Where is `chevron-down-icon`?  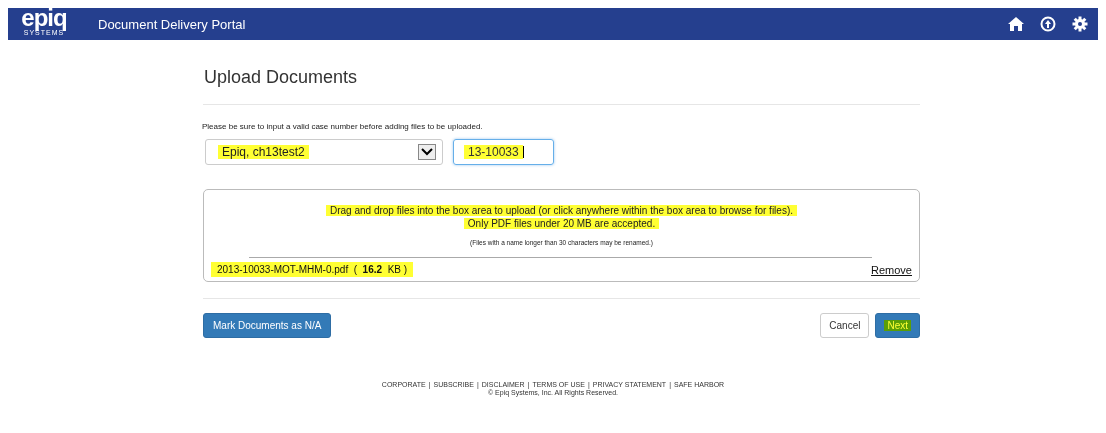
chevron-down-icon is located at coordinates (427, 152).